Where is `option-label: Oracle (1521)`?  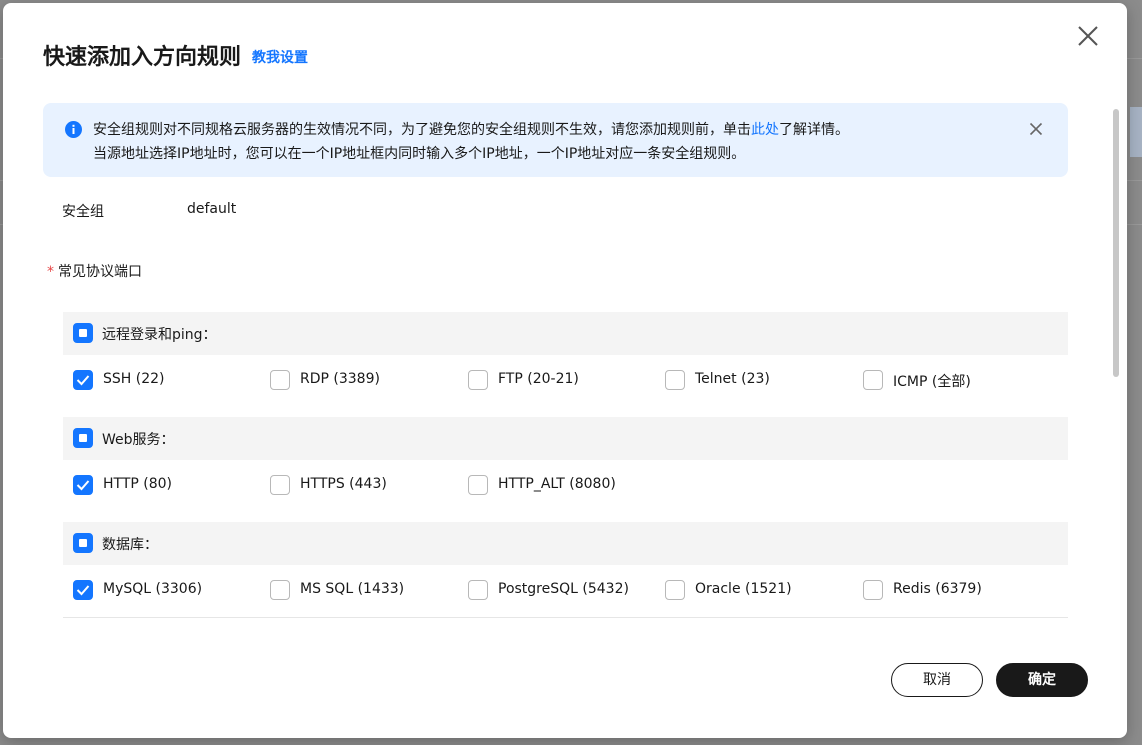
option-label: Oracle (1521) is located at coordinates (743, 589).